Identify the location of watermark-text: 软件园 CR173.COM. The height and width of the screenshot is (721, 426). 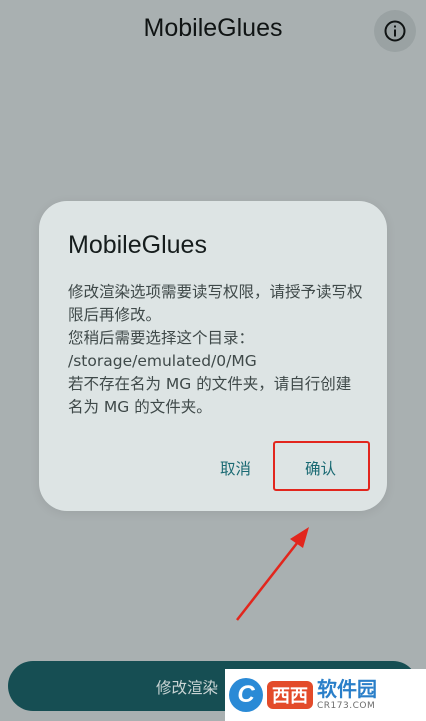
(347, 695).